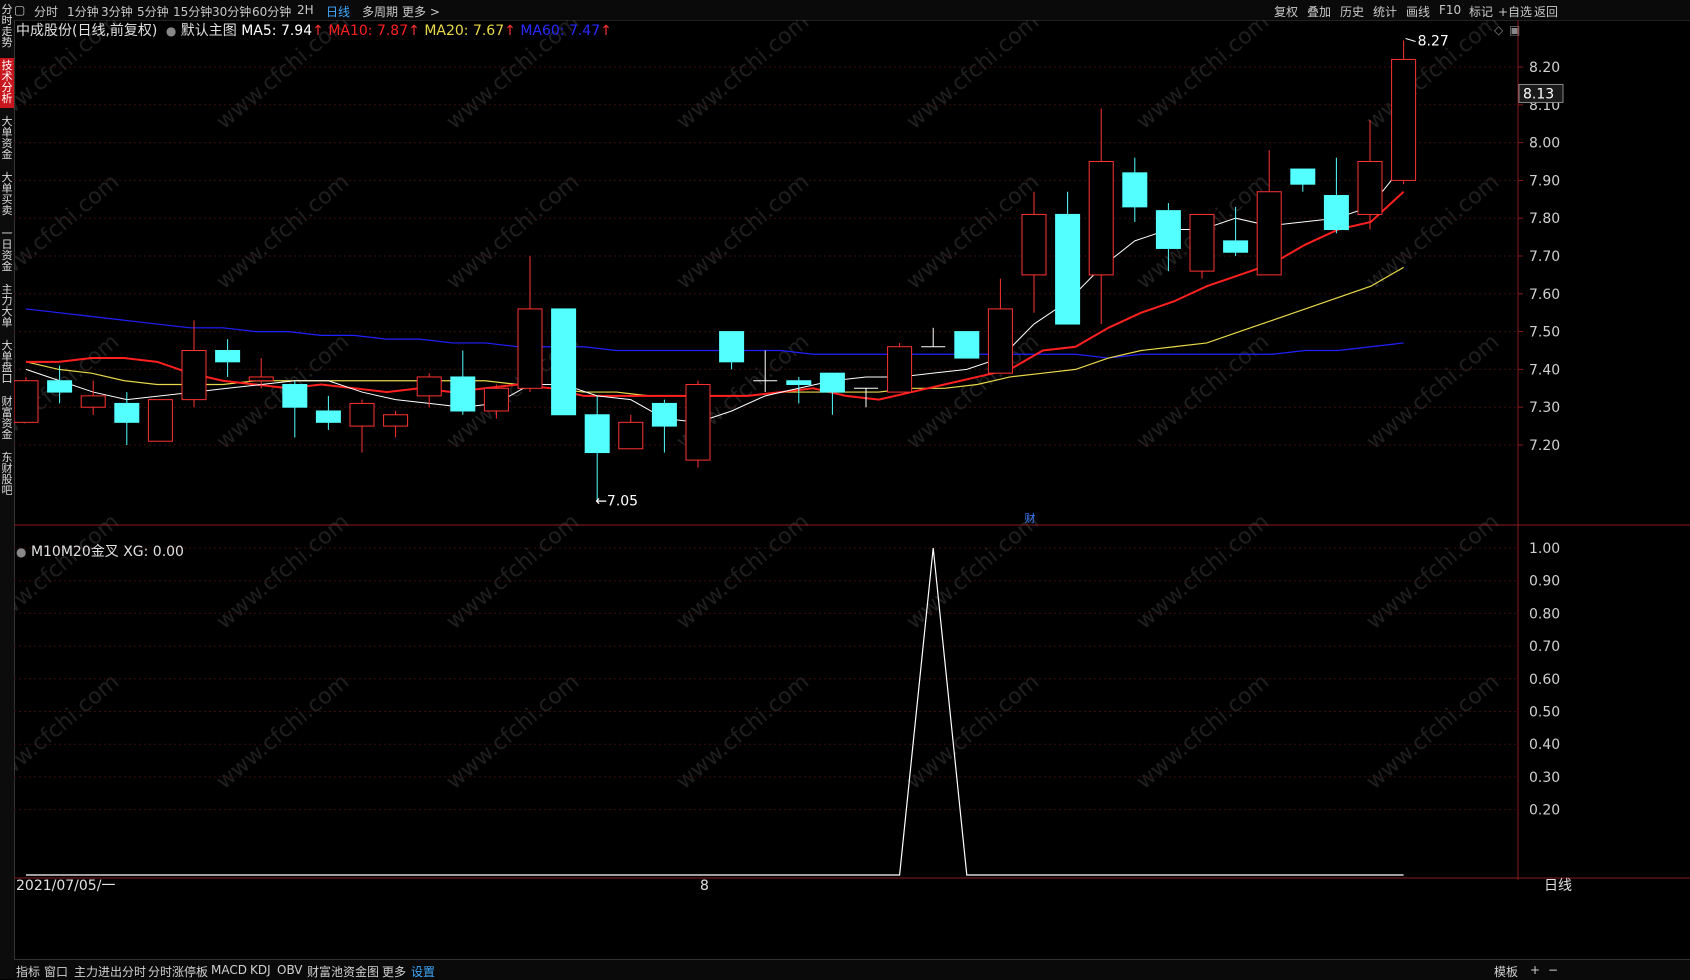  What do you see at coordinates (7, 421) in the screenshot?
I see `sidebar-item-7: 财富资金` at bounding box center [7, 421].